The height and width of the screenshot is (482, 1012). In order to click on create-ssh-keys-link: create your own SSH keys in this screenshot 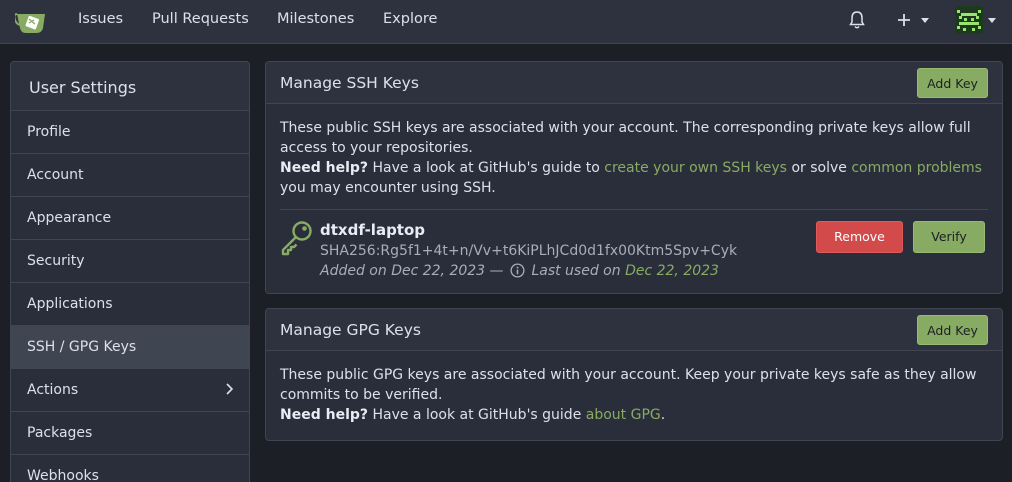, I will do `click(695, 168)`.